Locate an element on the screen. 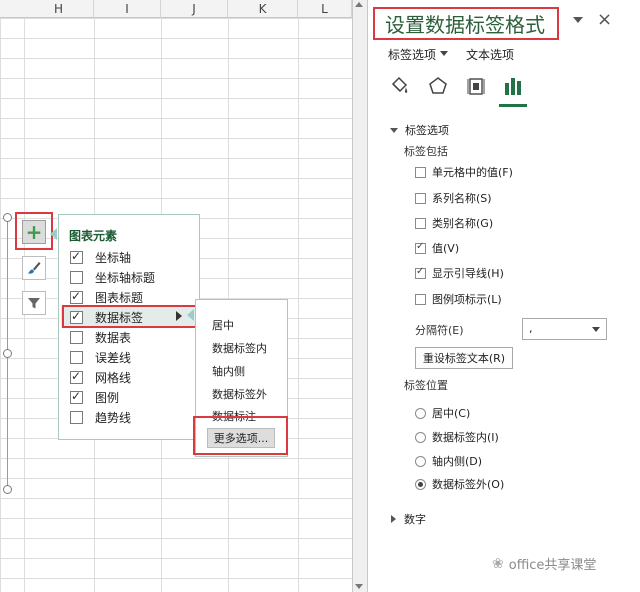 This screenshot has height=592, width=640. check-label: 系列名称(S) is located at coordinates (462, 198).